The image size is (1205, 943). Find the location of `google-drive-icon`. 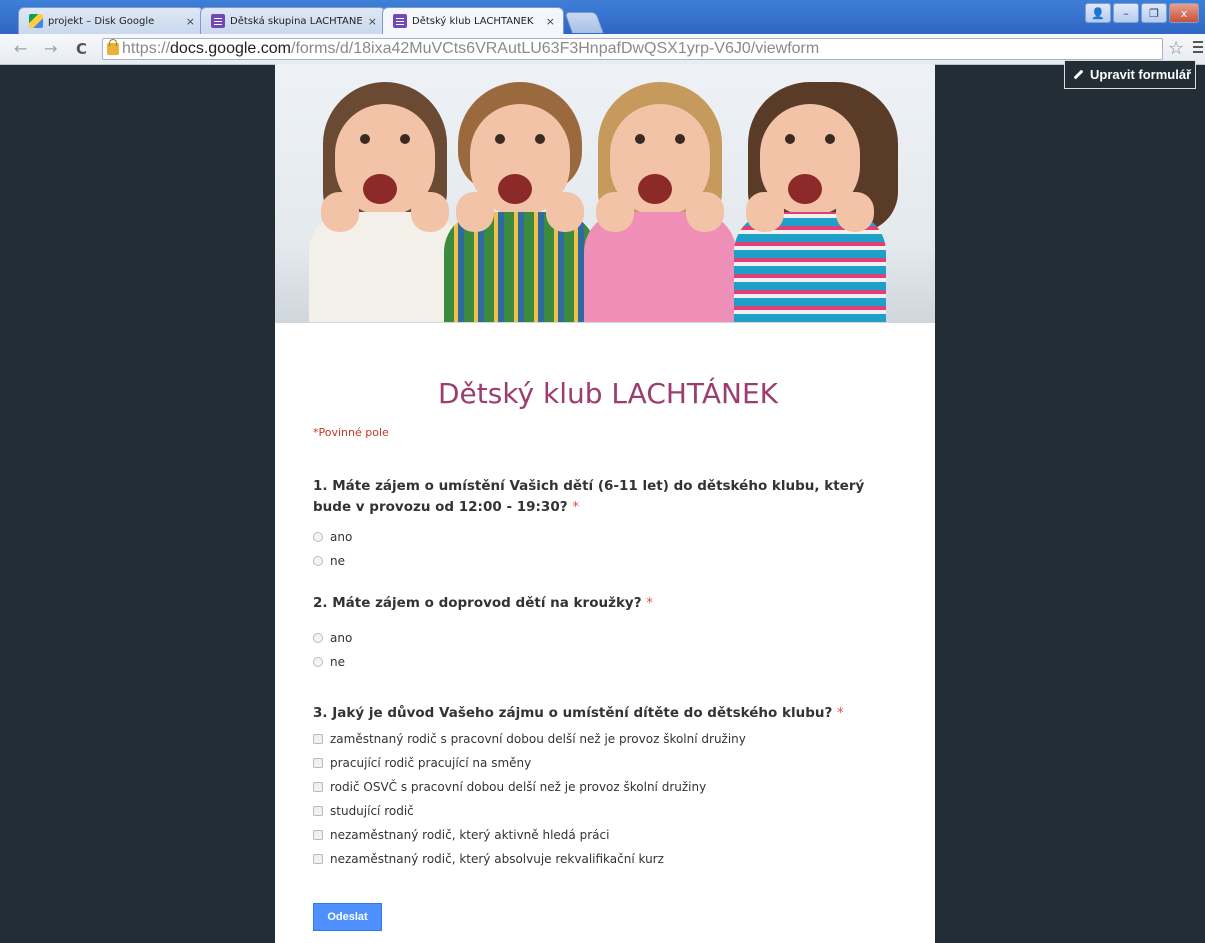

google-drive-icon is located at coordinates (36, 21).